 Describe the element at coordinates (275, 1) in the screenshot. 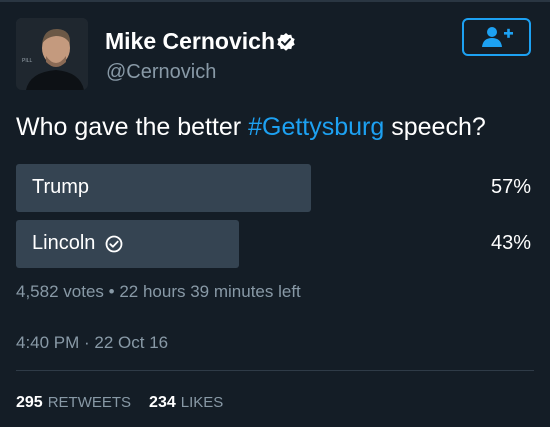

I see `top-divider` at that location.